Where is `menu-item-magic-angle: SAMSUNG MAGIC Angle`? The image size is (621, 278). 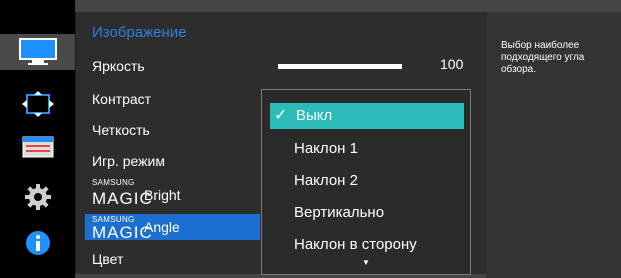
menu-item-magic-angle: SAMSUNG MAGIC Angle is located at coordinates (172, 228).